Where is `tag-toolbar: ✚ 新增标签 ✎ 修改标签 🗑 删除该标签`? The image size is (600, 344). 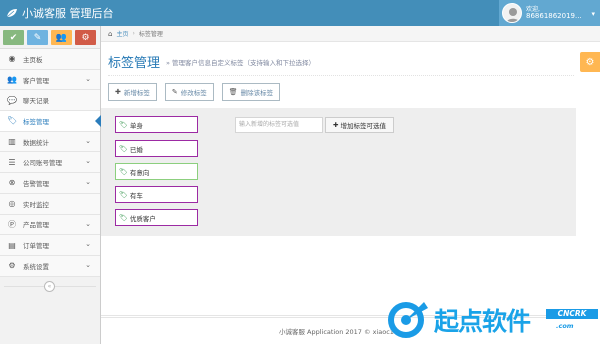
tag-toolbar: ✚ 新增标签 ✎ 修改标签 🗑 删除该标签 is located at coordinates (194, 92).